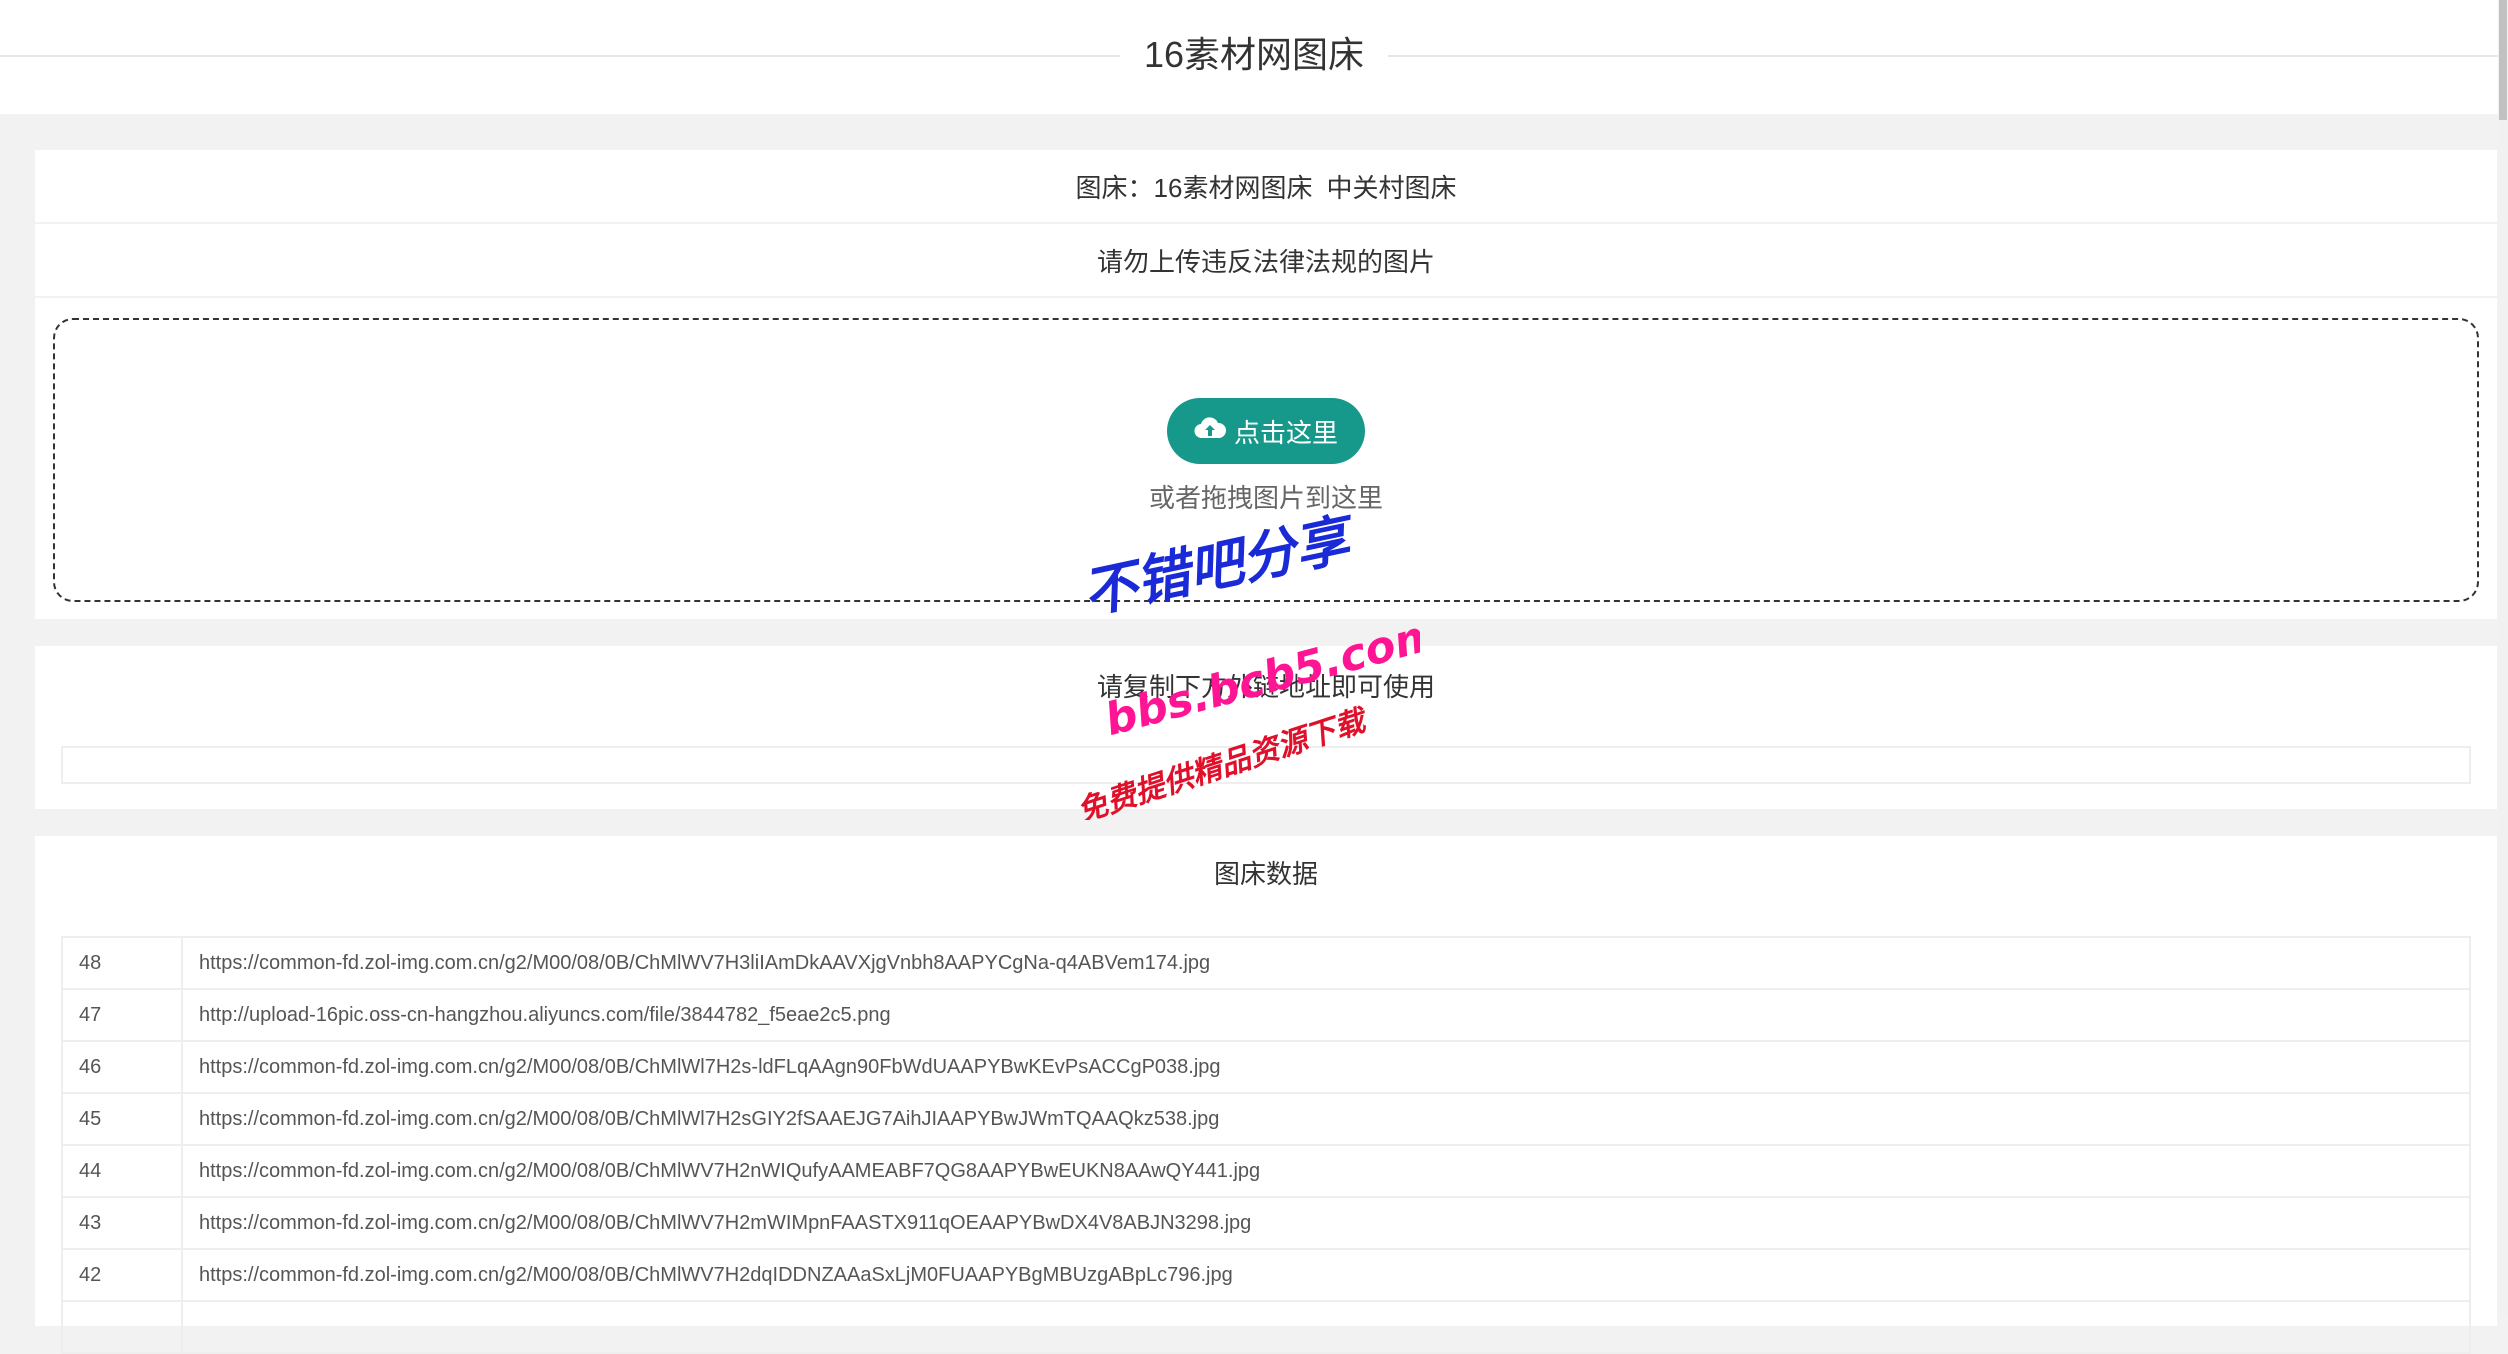 The width and height of the screenshot is (2508, 1354). Describe the element at coordinates (122, 1275) in the screenshot. I see `row-id: 42` at that location.